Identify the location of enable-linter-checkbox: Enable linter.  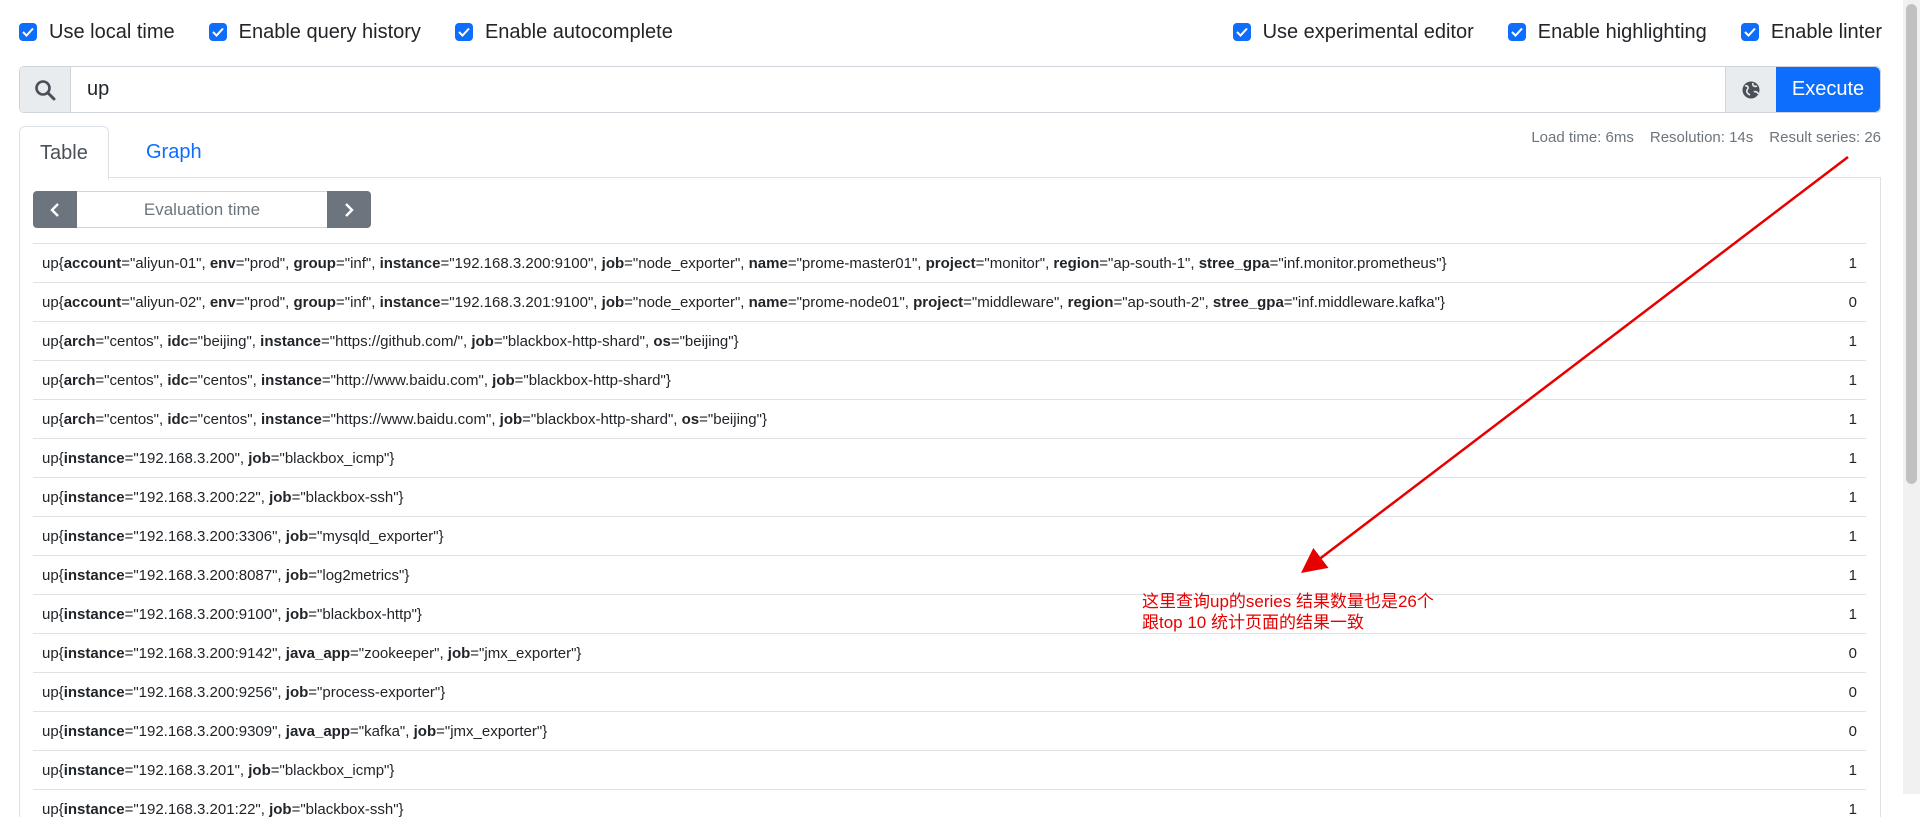
(1811, 32).